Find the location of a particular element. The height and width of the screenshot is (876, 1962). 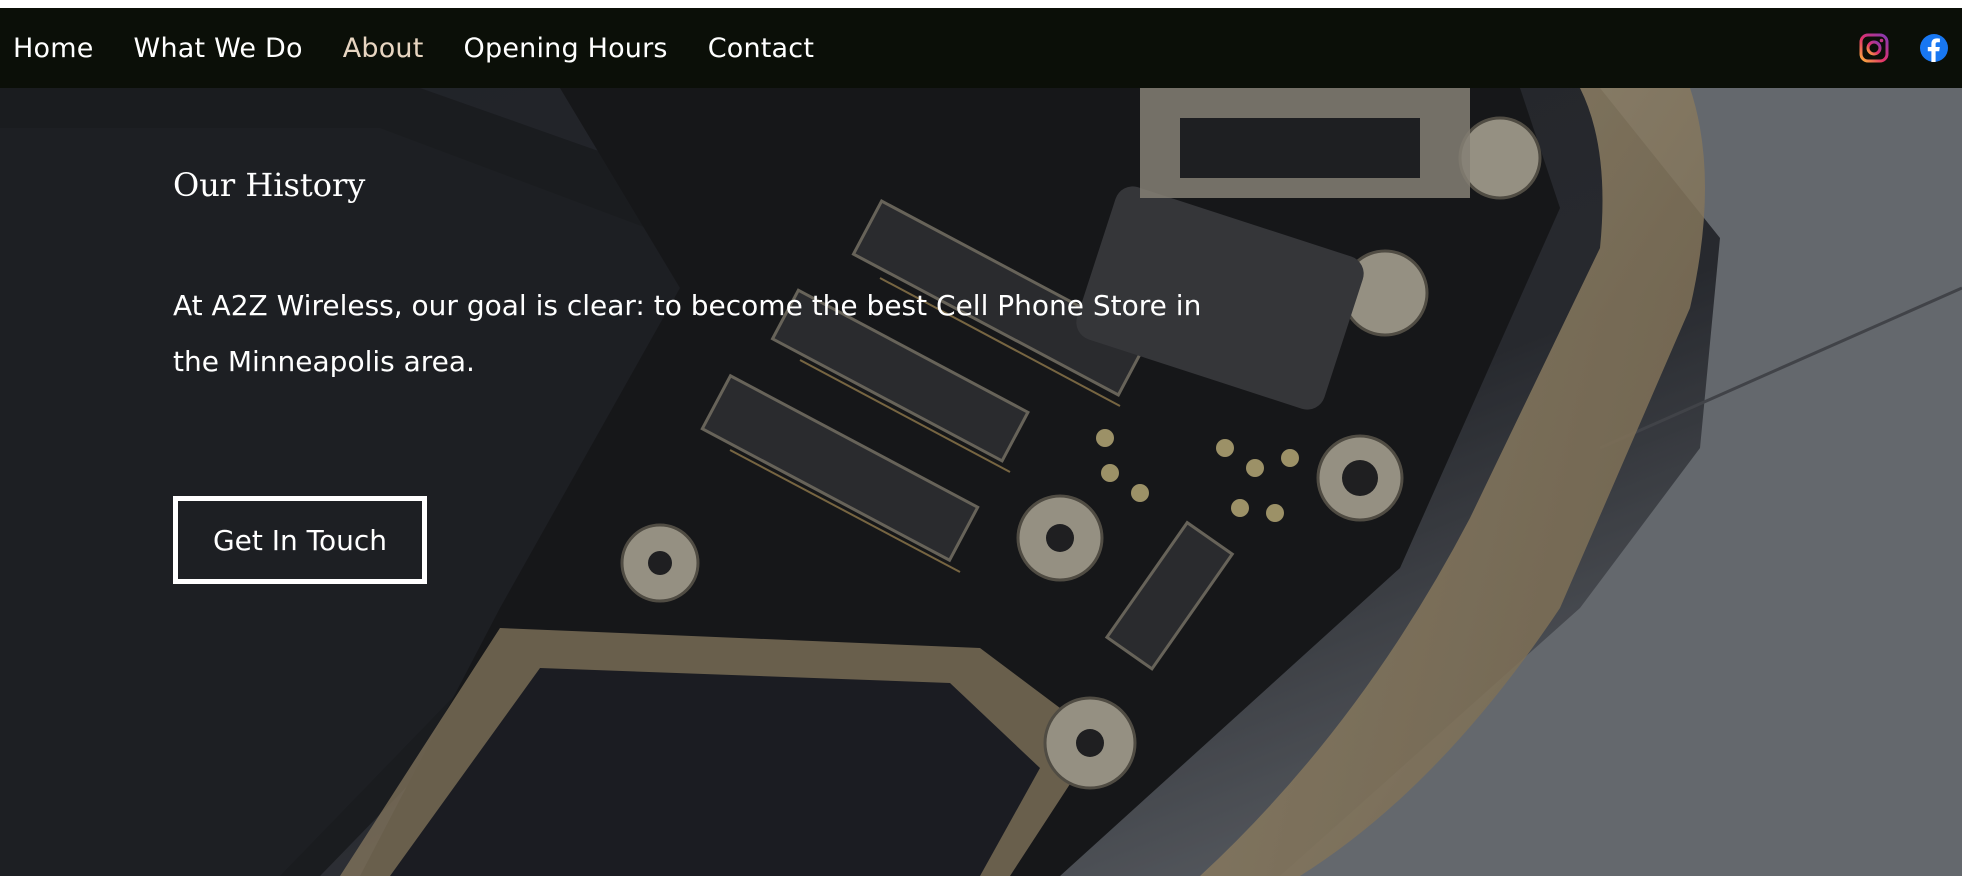

social-links is located at coordinates (1904, 48).